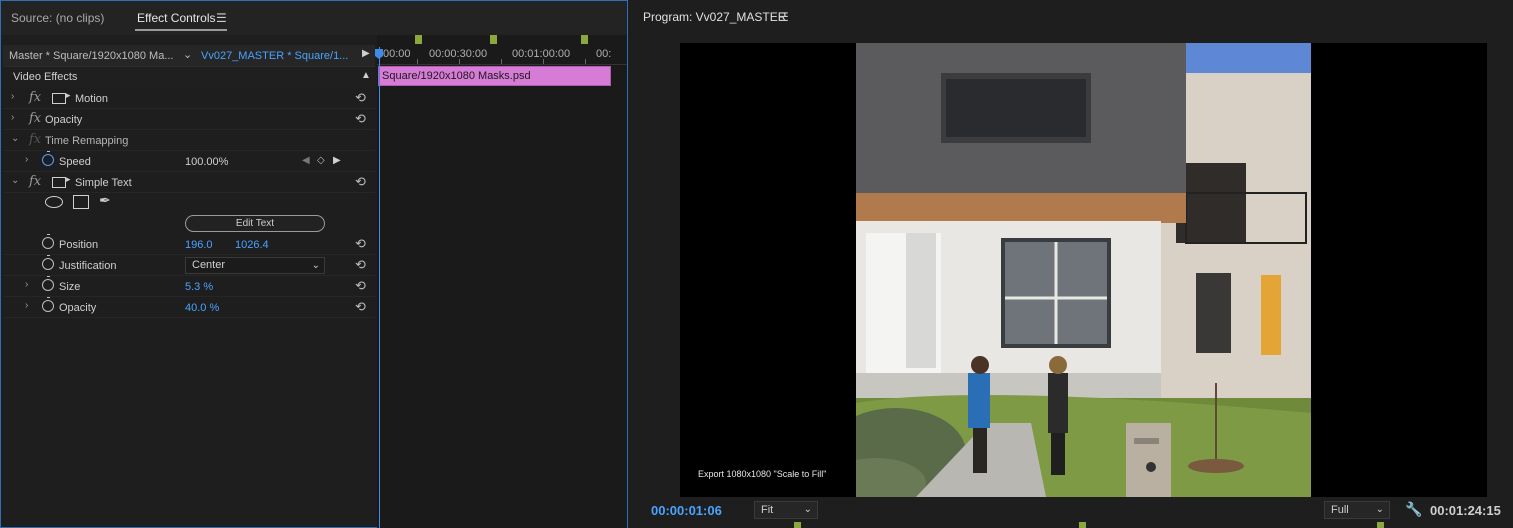 The height and width of the screenshot is (528, 1513). Describe the element at coordinates (1413, 509) in the screenshot. I see `settings-wrench-icon: 🔧` at that location.